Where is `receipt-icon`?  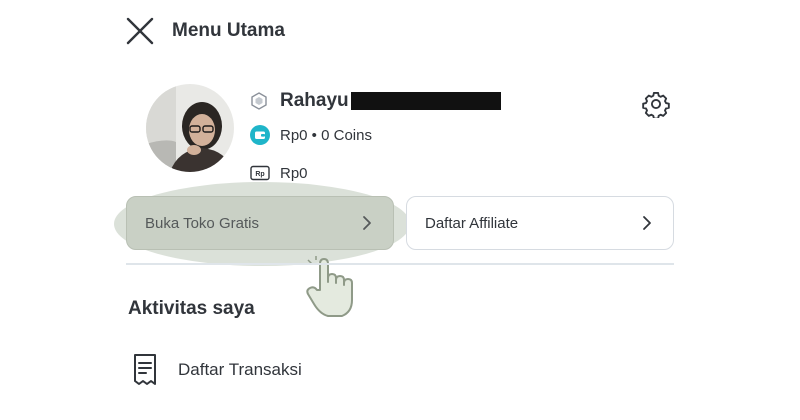
receipt-icon is located at coordinates (145, 369).